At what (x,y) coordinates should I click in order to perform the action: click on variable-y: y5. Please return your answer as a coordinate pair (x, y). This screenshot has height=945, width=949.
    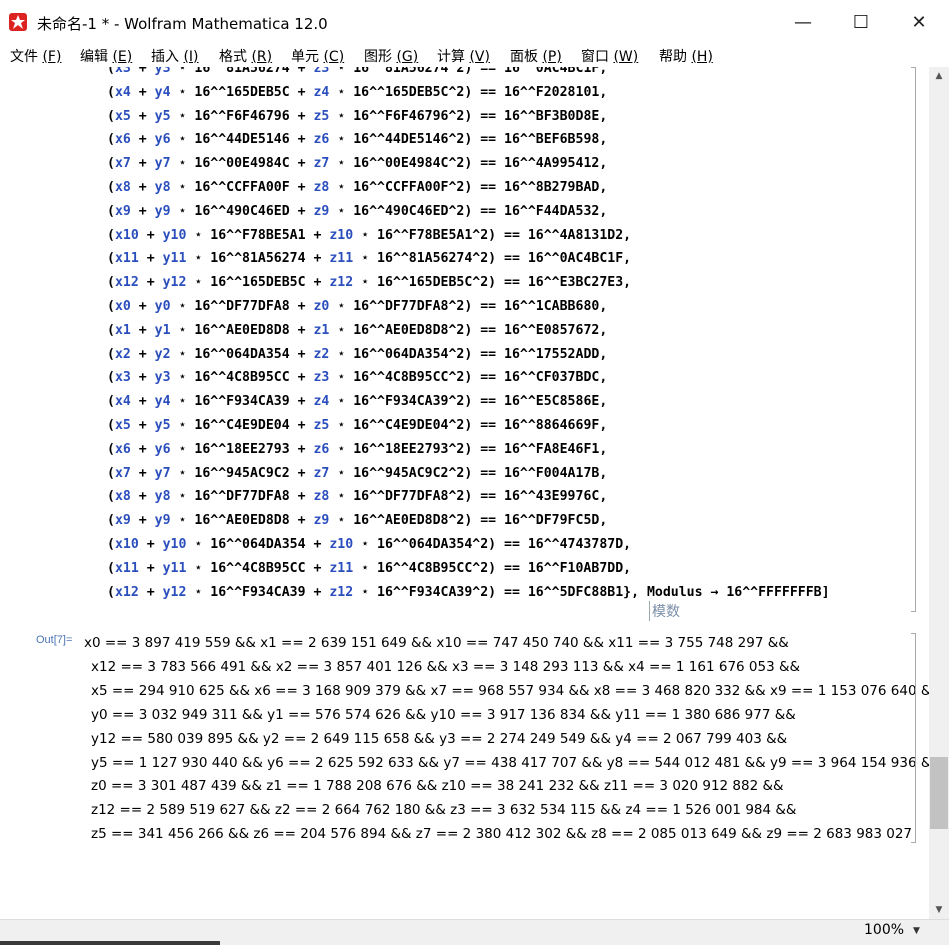
    Looking at the image, I should click on (162, 116).